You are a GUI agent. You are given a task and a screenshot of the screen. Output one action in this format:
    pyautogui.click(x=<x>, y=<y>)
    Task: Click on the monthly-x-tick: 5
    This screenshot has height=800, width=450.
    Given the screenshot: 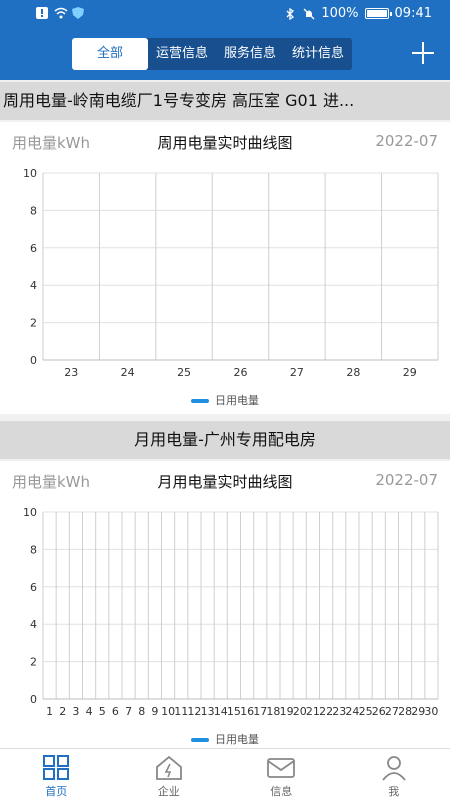 What is the action you would take?
    pyautogui.click(x=102, y=711)
    